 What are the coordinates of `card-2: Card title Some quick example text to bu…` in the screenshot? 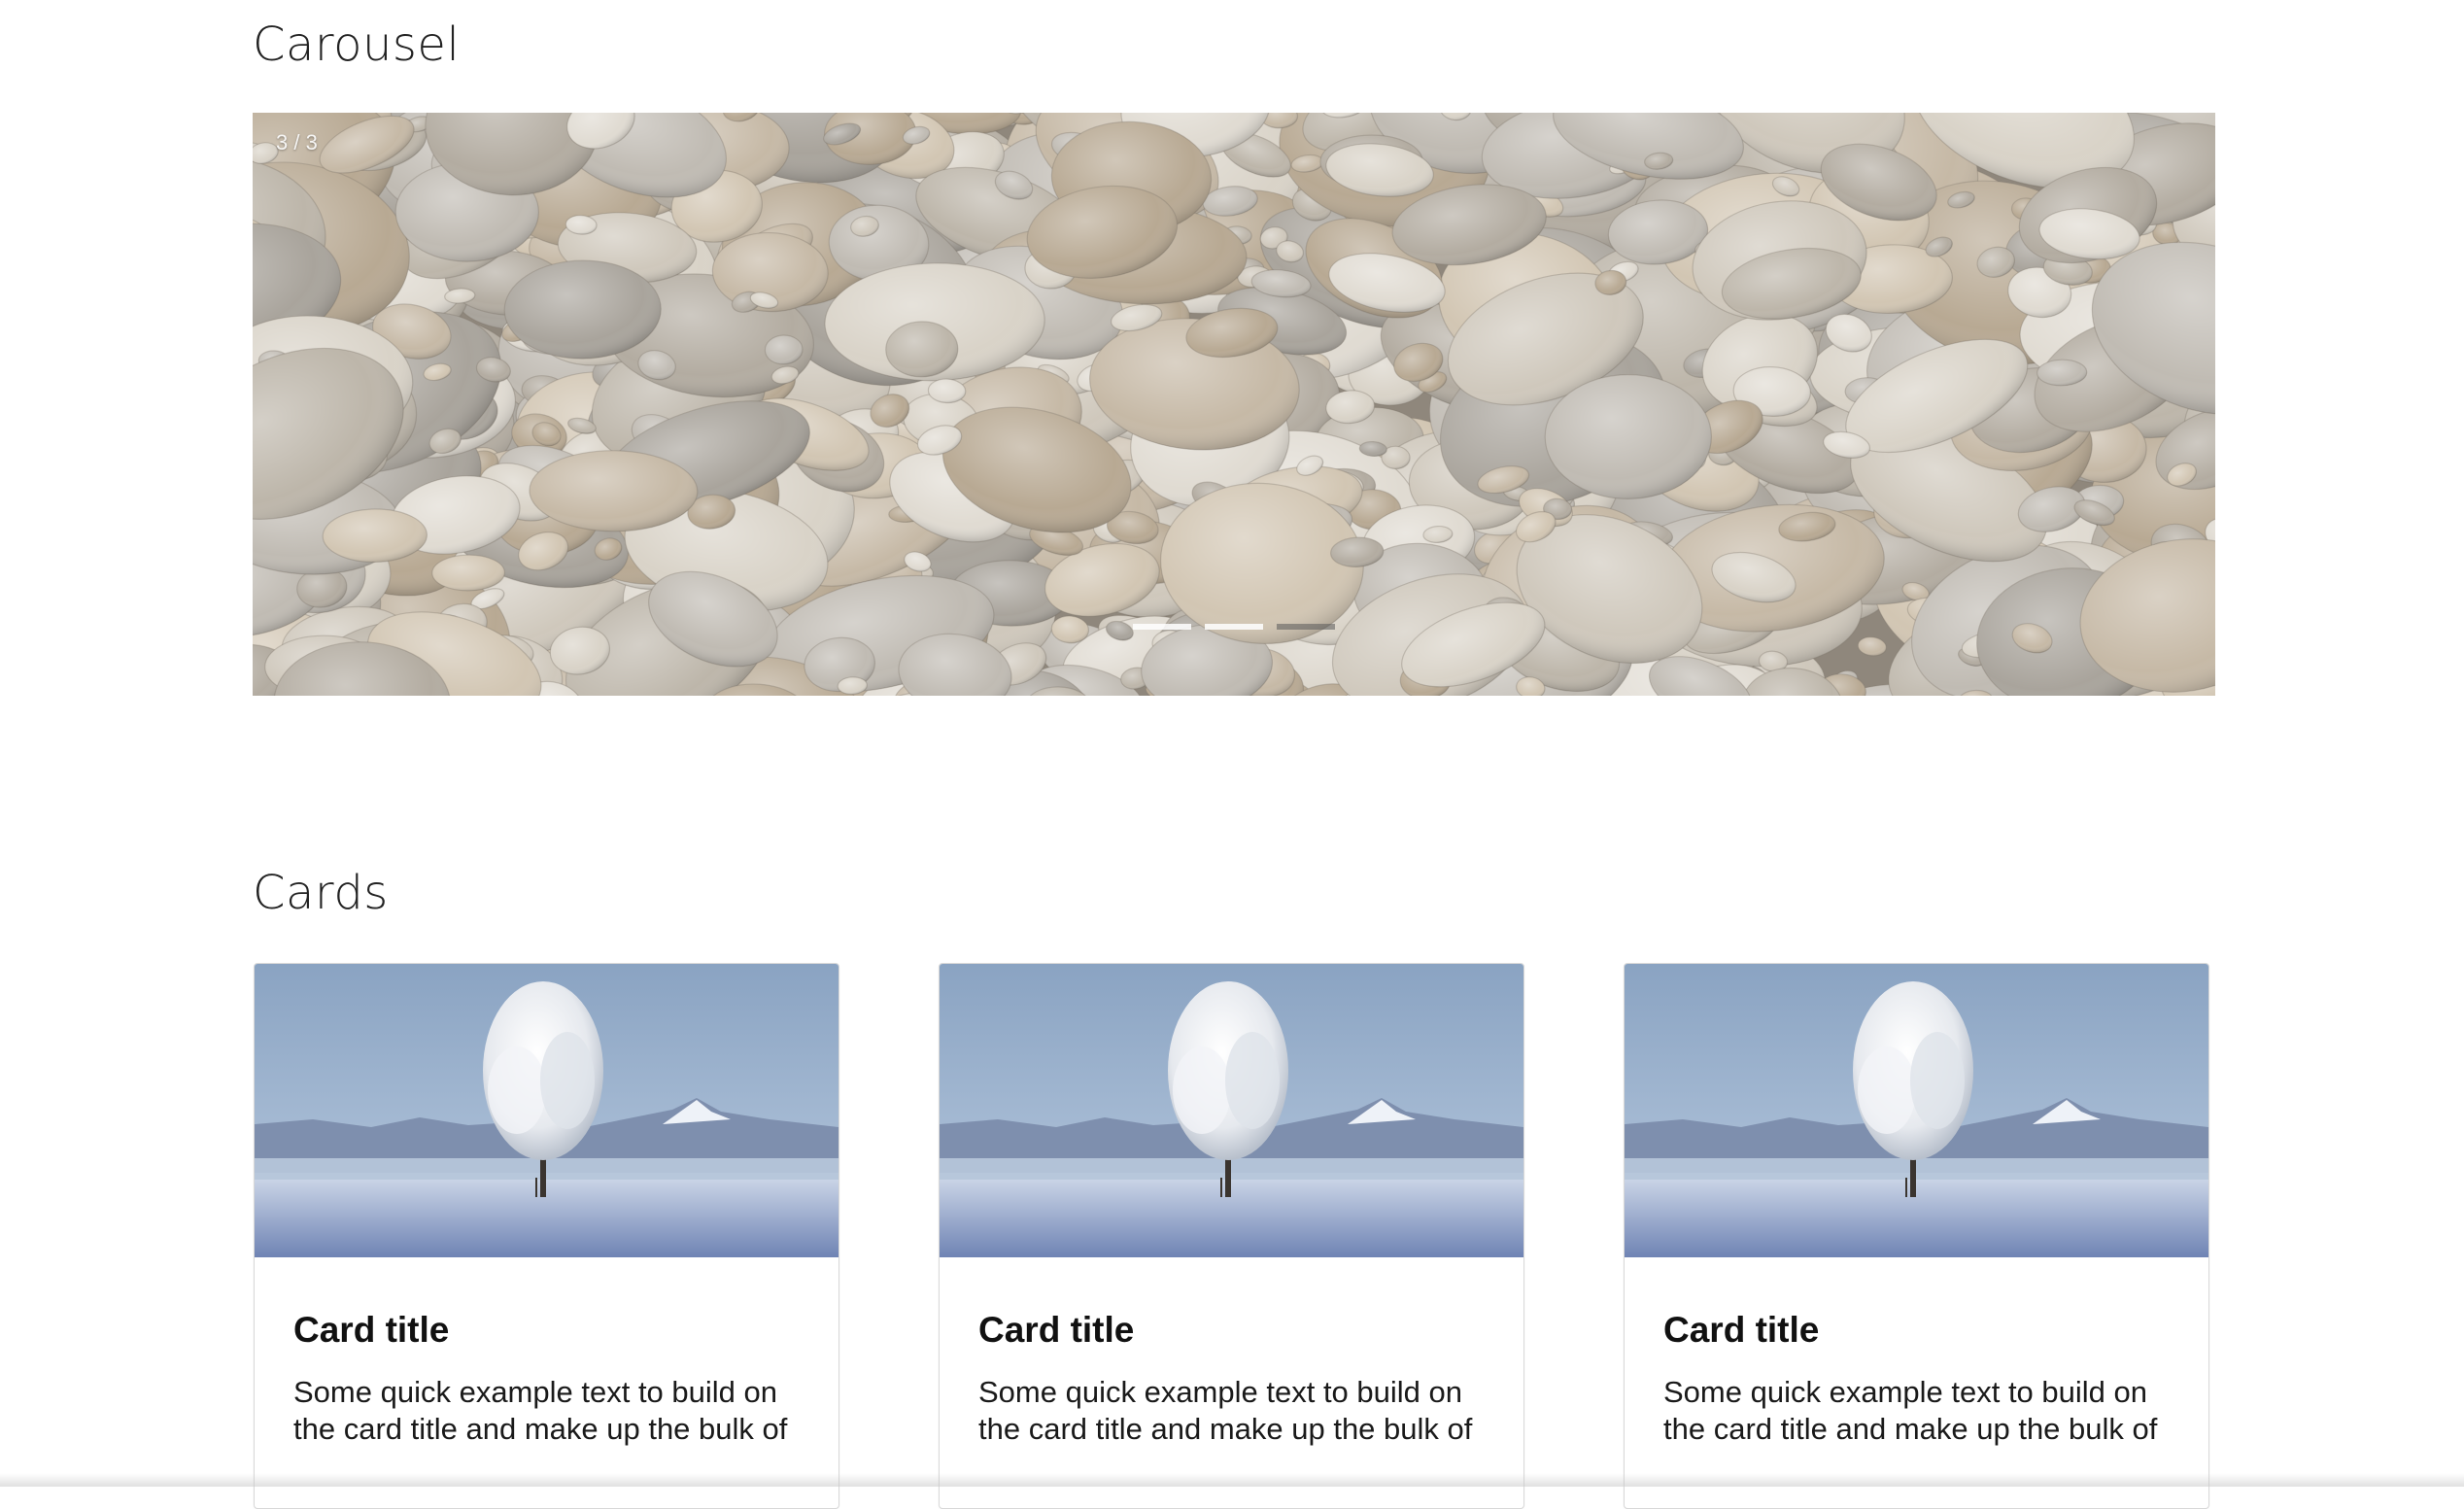 It's located at (1231, 1236).